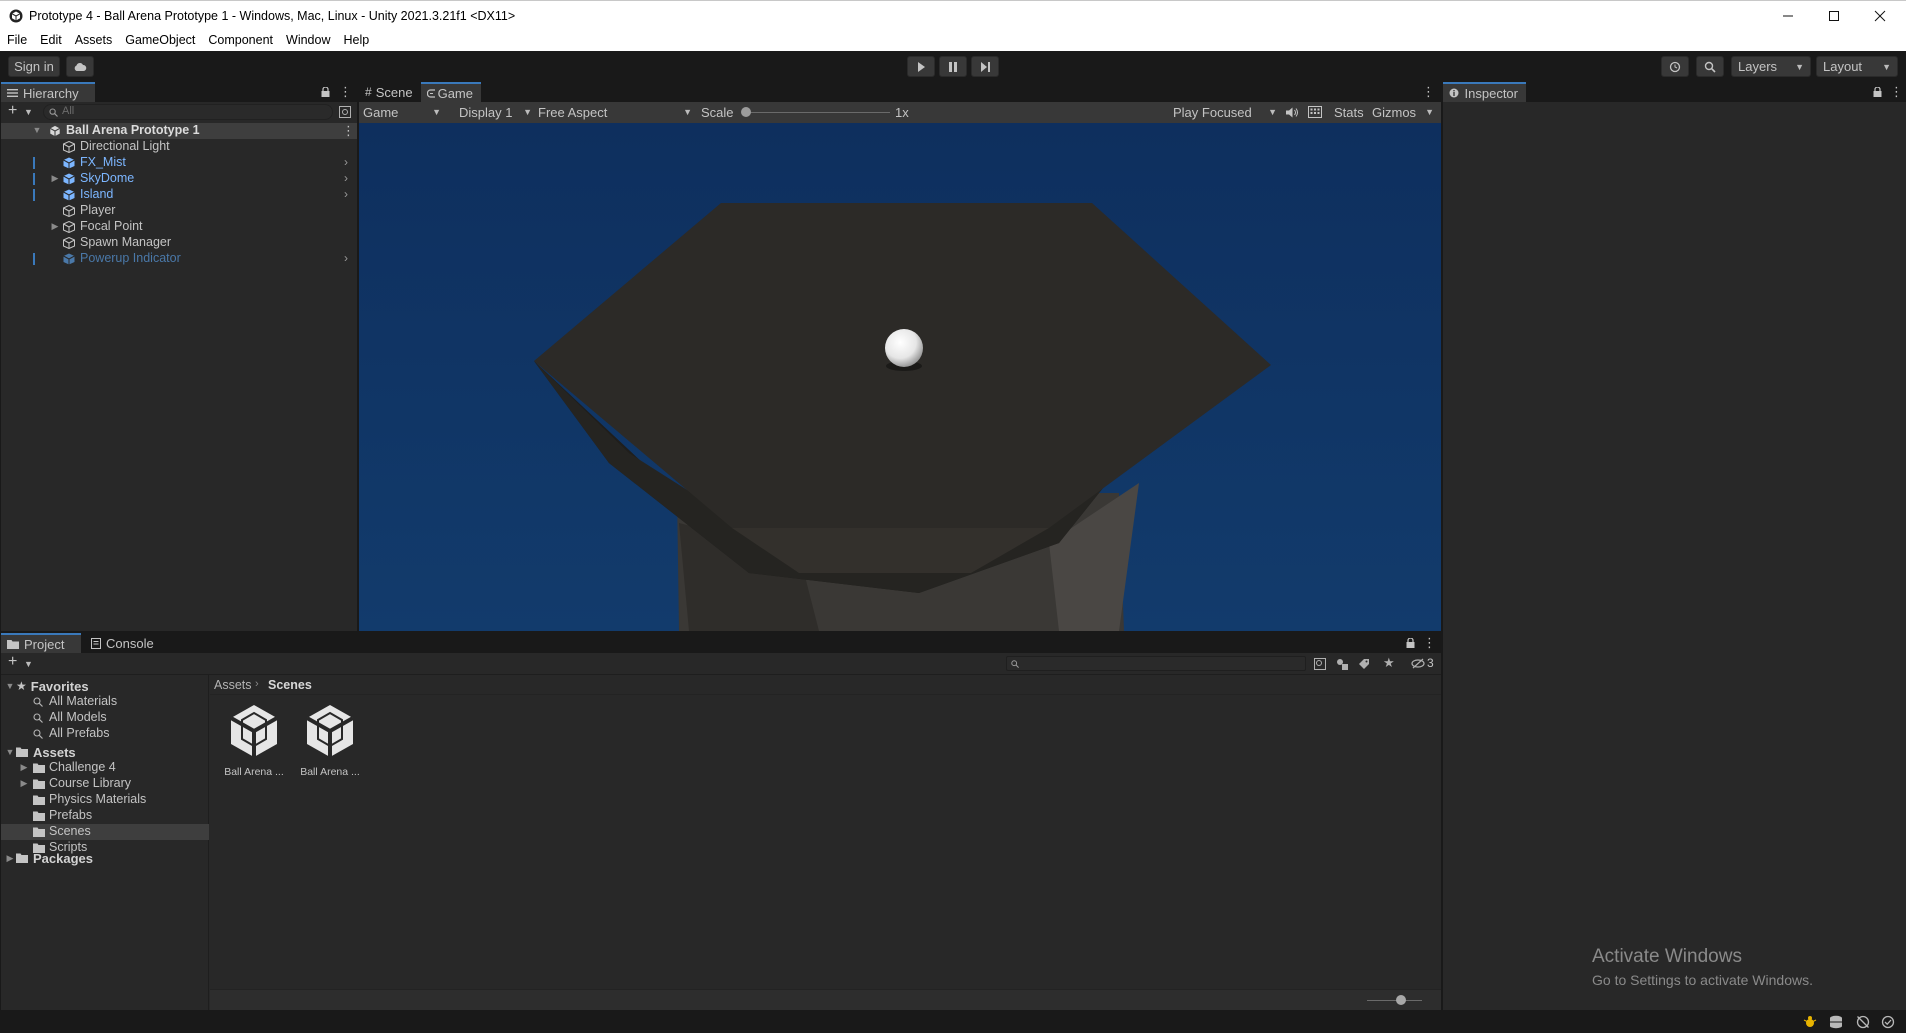 This screenshot has width=1906, height=1033. I want to click on play-mode-dropdown: Play Focused ▼, so click(1225, 112).